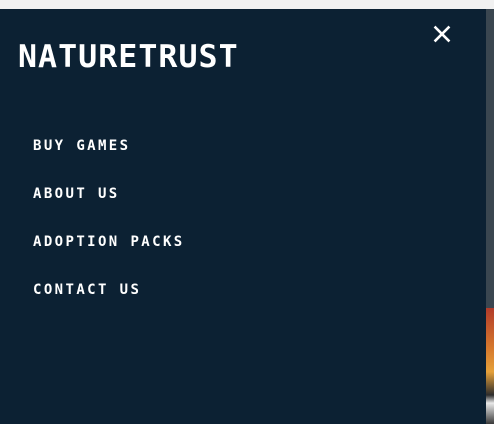 This screenshot has width=494, height=424. I want to click on close-menu-button, so click(442, 34).